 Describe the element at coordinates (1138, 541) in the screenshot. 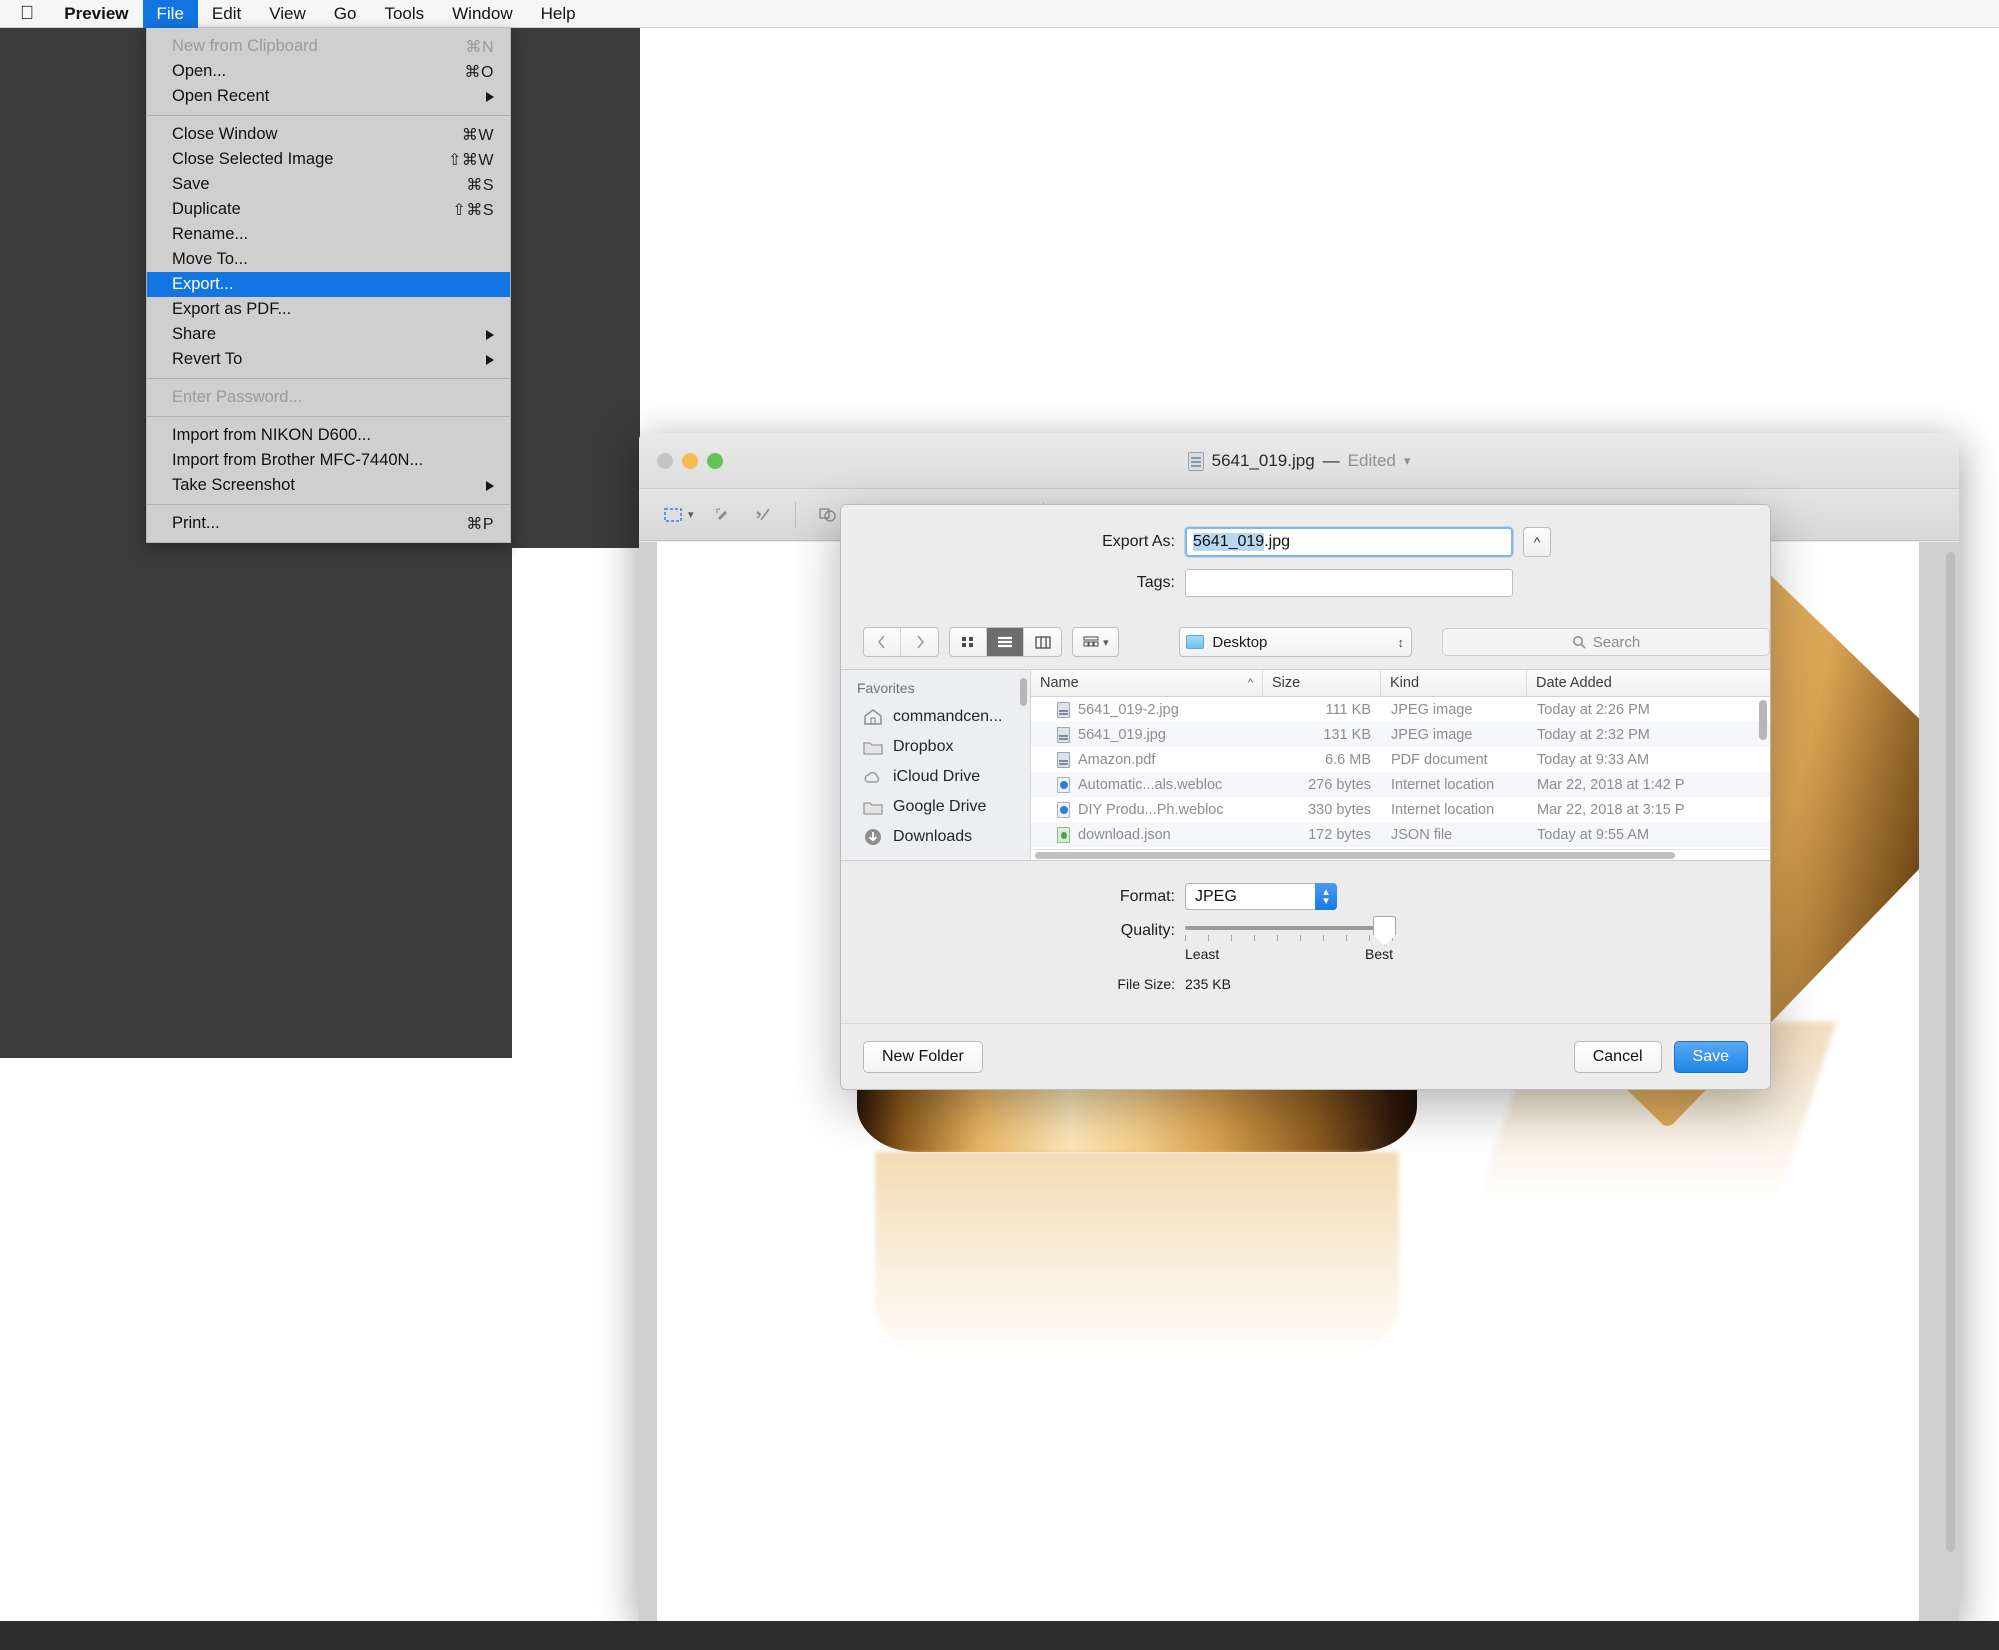

I see `export-as-label: Export As:` at that location.